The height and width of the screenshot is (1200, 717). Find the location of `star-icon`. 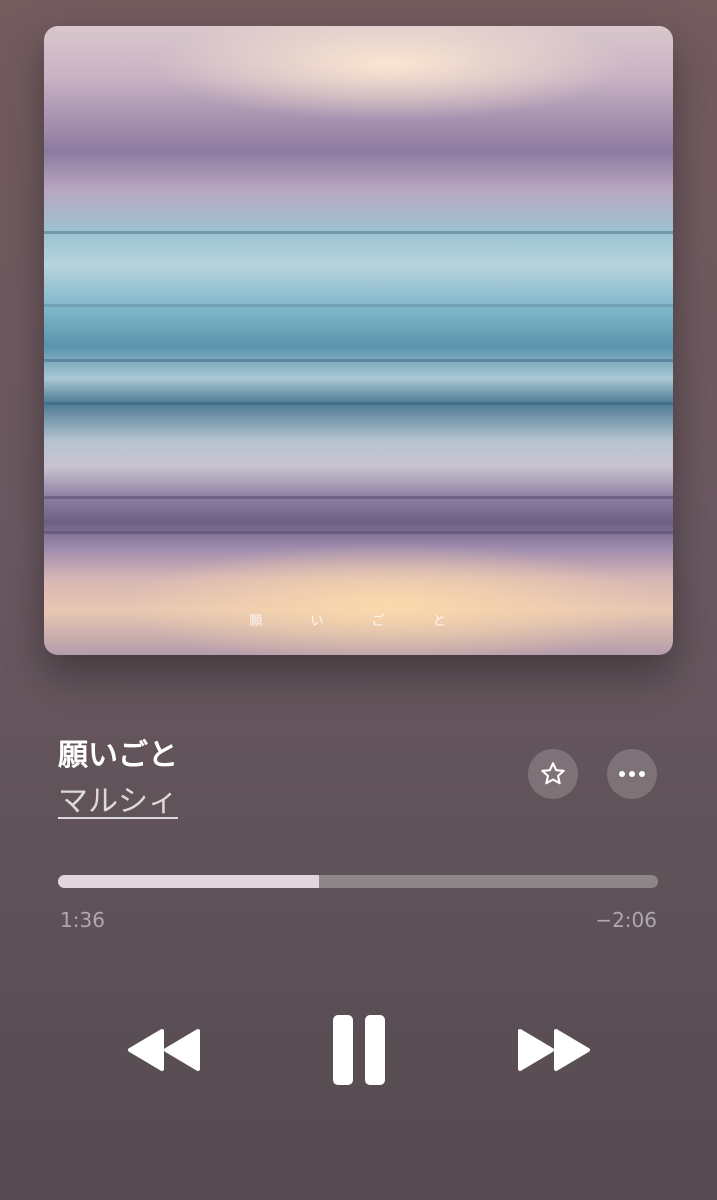

star-icon is located at coordinates (553, 773).